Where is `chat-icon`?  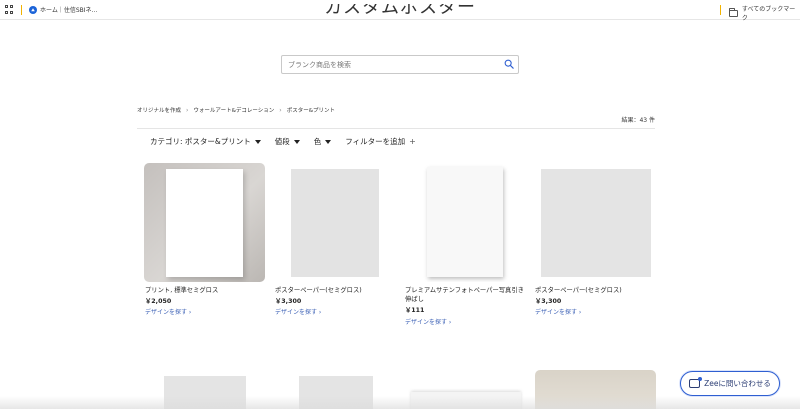 chat-icon is located at coordinates (696, 382).